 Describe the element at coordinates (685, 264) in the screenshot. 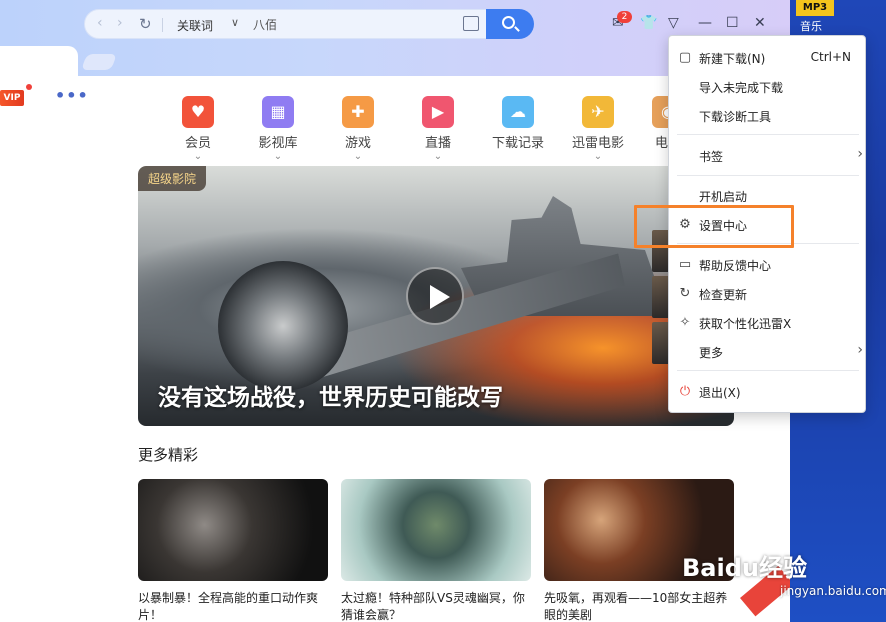

I see `feedback-icon: ▭` at that location.